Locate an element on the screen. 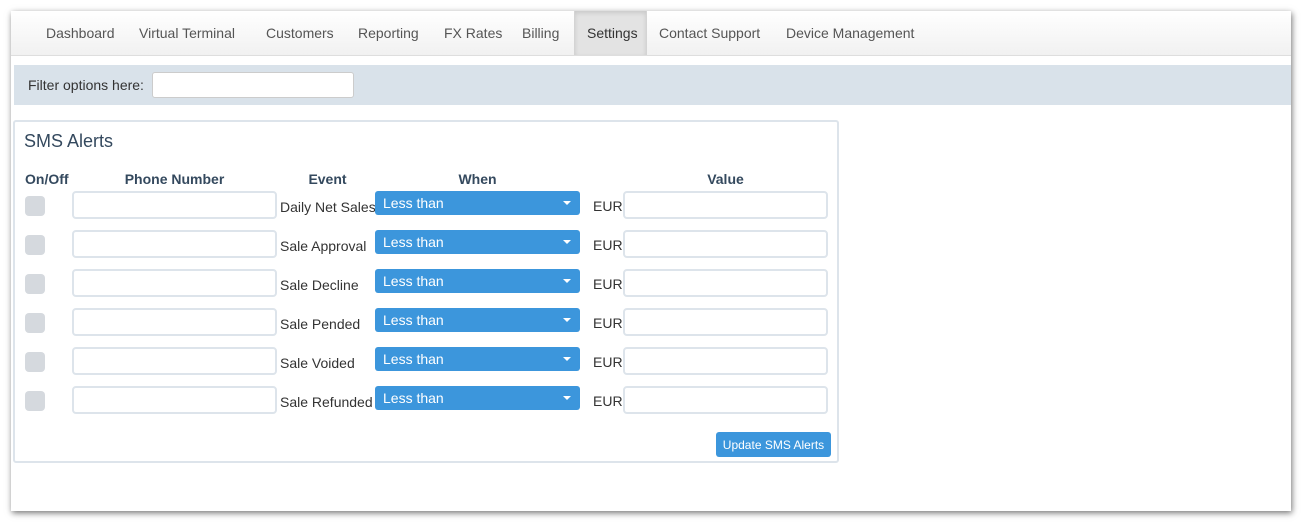 The width and height of the screenshot is (1310, 530). alert-row: Sale Refunded Less than EUR is located at coordinates (426, 401).